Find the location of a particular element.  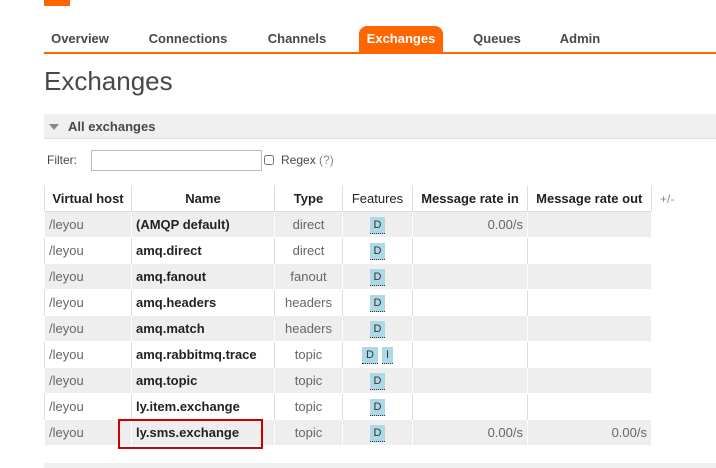

table-row: /leyou amq.match headers D is located at coordinates (347, 328).